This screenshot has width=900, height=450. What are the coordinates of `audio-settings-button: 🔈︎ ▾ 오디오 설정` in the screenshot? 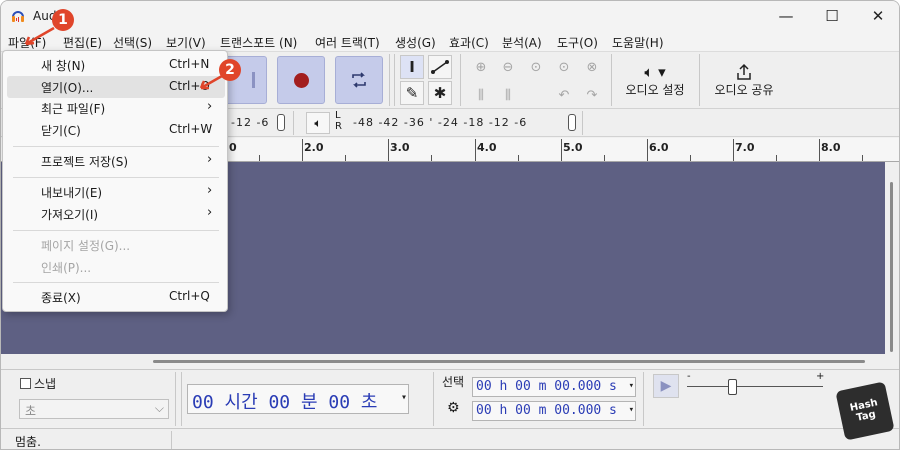 It's located at (655, 80).